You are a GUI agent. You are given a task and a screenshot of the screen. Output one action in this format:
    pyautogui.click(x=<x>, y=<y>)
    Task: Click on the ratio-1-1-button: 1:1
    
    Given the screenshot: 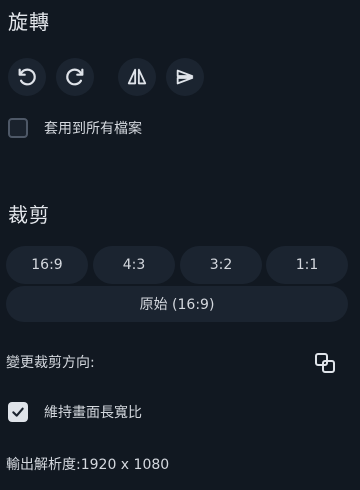 What is the action you would take?
    pyautogui.click(x=307, y=265)
    